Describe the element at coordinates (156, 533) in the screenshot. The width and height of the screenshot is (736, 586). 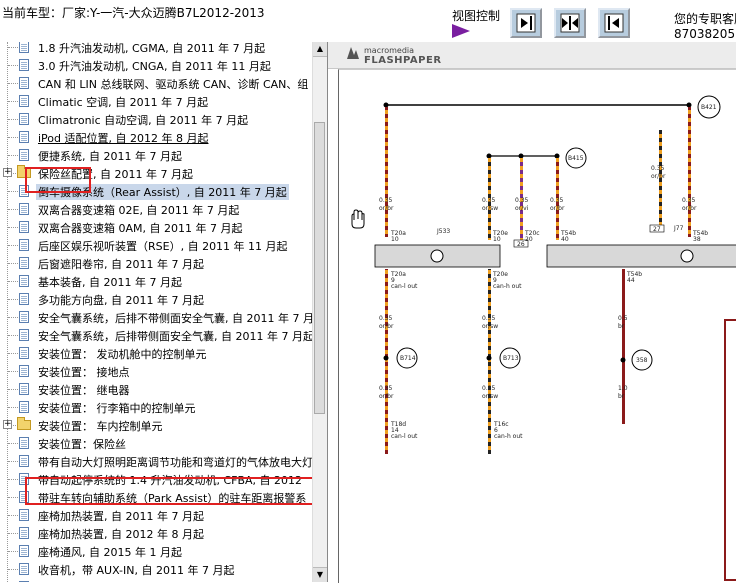
I see `tree-item: 座椅加热装置, 自 2012 年 8 月起` at that location.